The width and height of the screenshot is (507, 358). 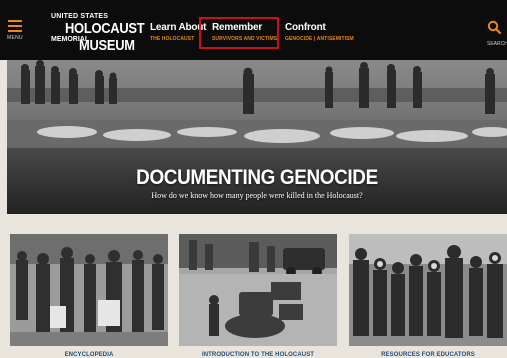 I want to click on logo-line-1: UNITED STATES, so click(x=80, y=16).